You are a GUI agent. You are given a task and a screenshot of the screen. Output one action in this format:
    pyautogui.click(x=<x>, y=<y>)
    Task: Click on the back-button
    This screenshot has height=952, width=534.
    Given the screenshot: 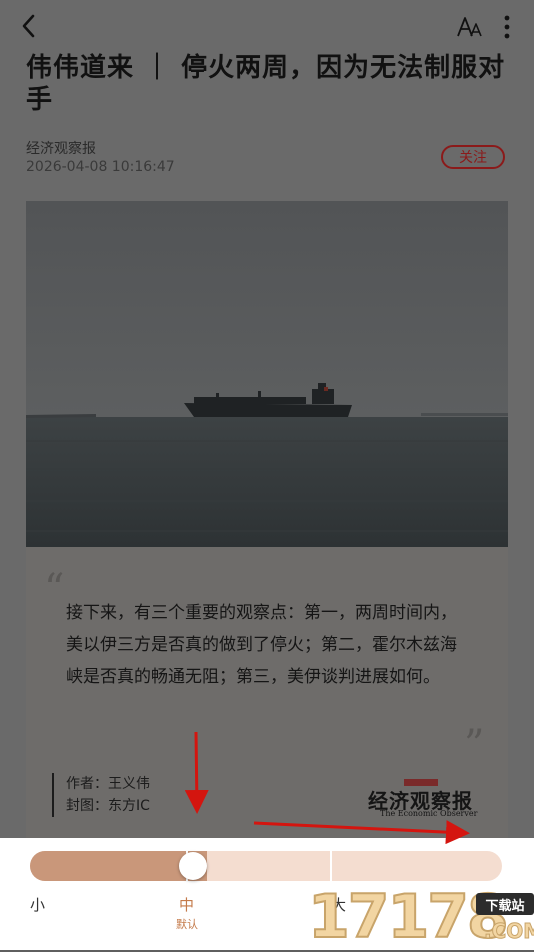 What is the action you would take?
    pyautogui.click(x=30, y=26)
    